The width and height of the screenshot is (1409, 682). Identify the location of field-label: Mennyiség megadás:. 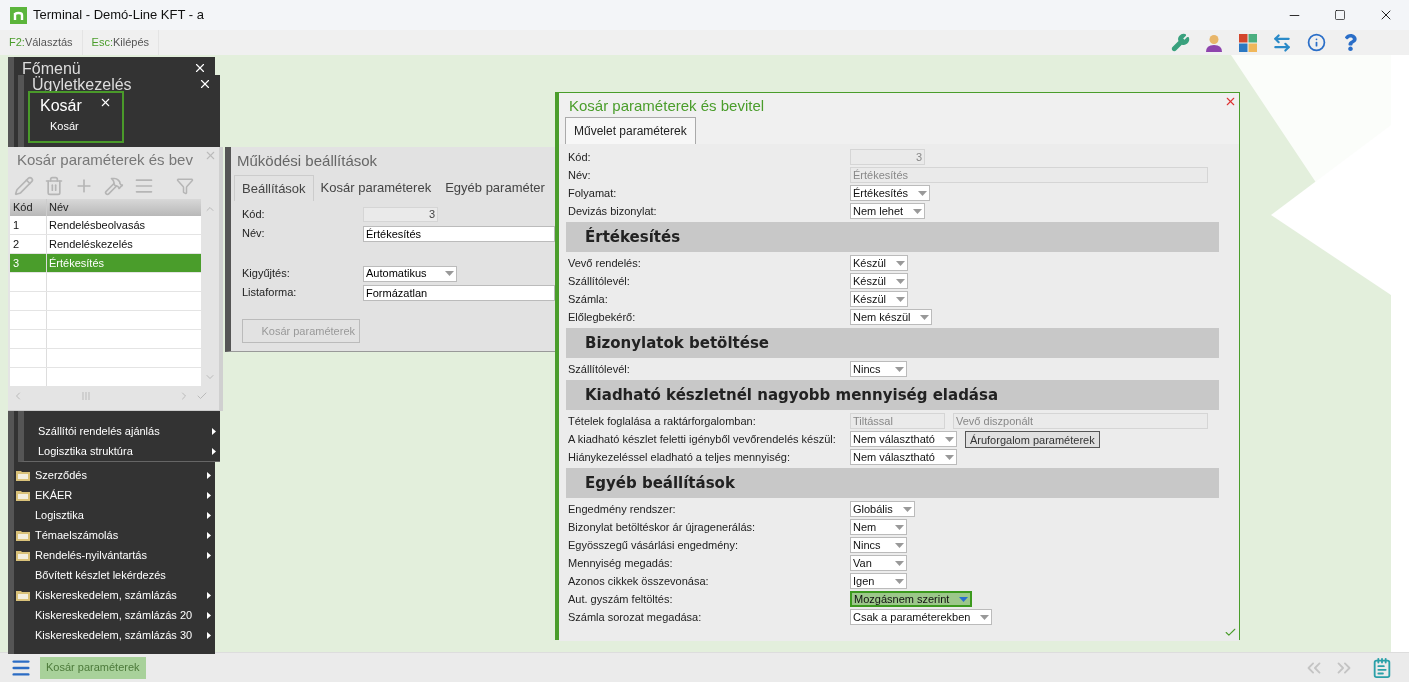
(620, 563).